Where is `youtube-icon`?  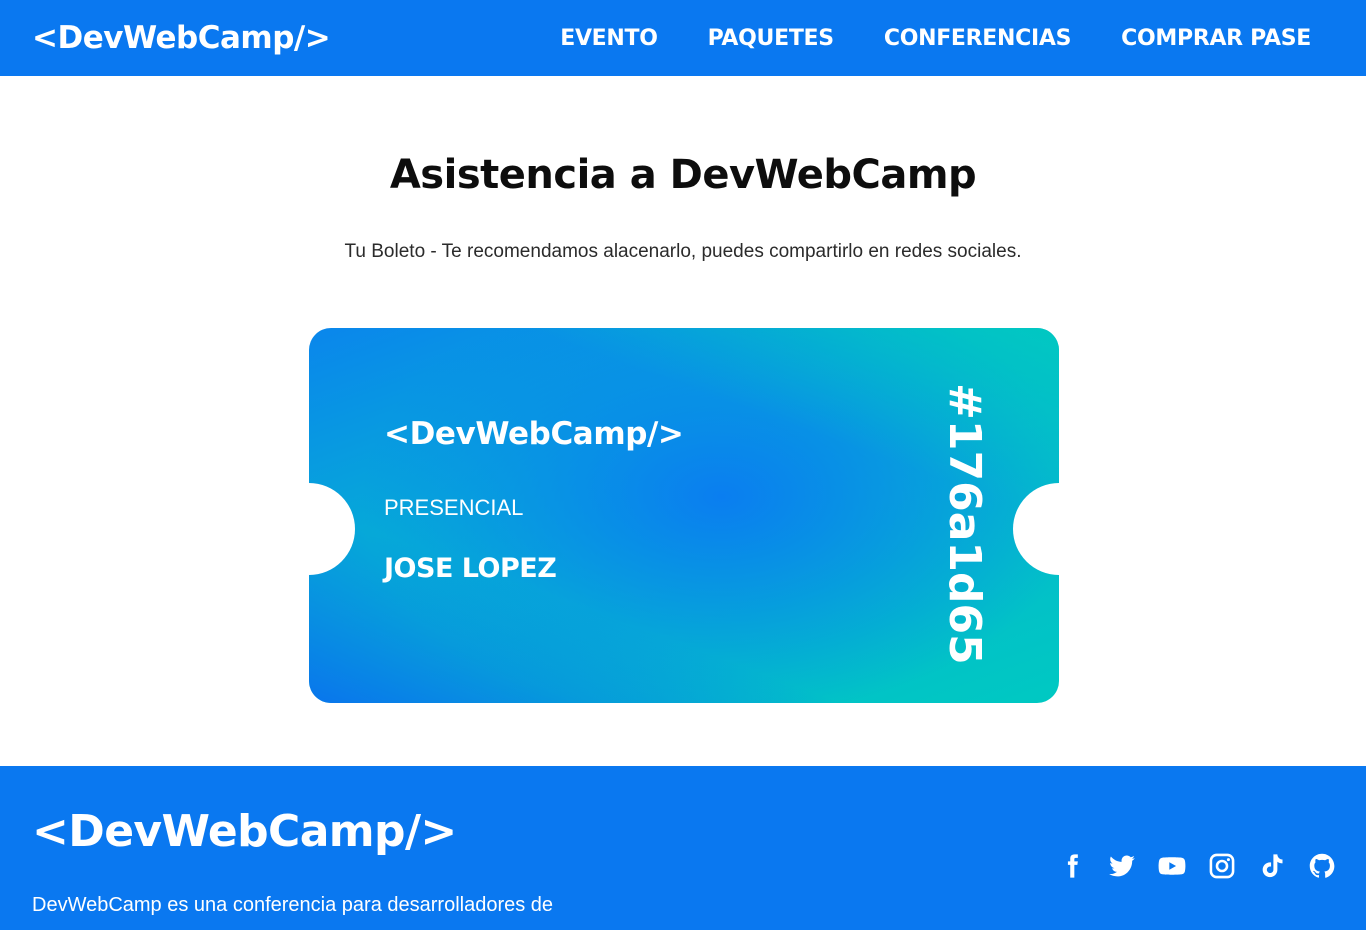
youtube-icon is located at coordinates (1172, 866).